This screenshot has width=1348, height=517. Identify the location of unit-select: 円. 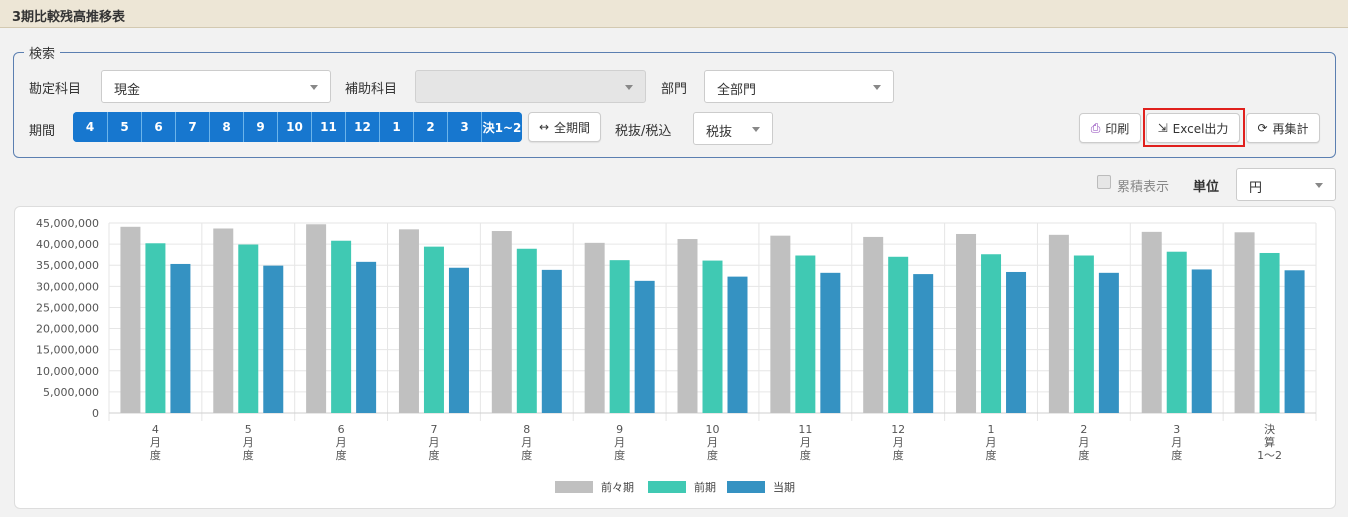
(1286, 184).